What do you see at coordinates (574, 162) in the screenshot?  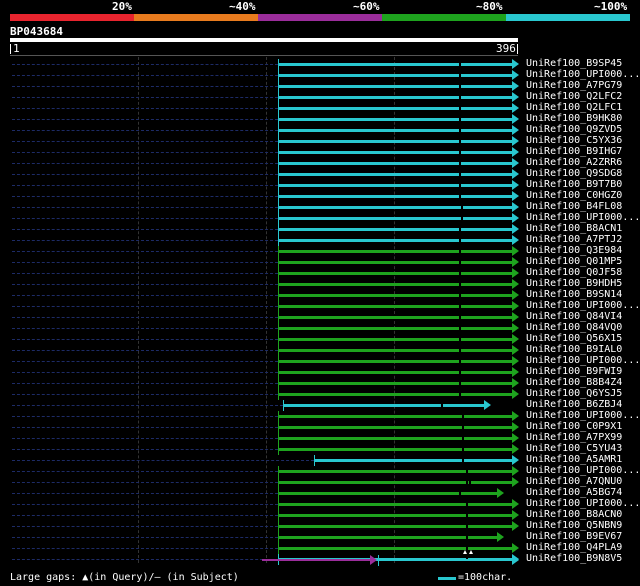 I see `hit-label: UniRef100_A2ZRR6` at bounding box center [574, 162].